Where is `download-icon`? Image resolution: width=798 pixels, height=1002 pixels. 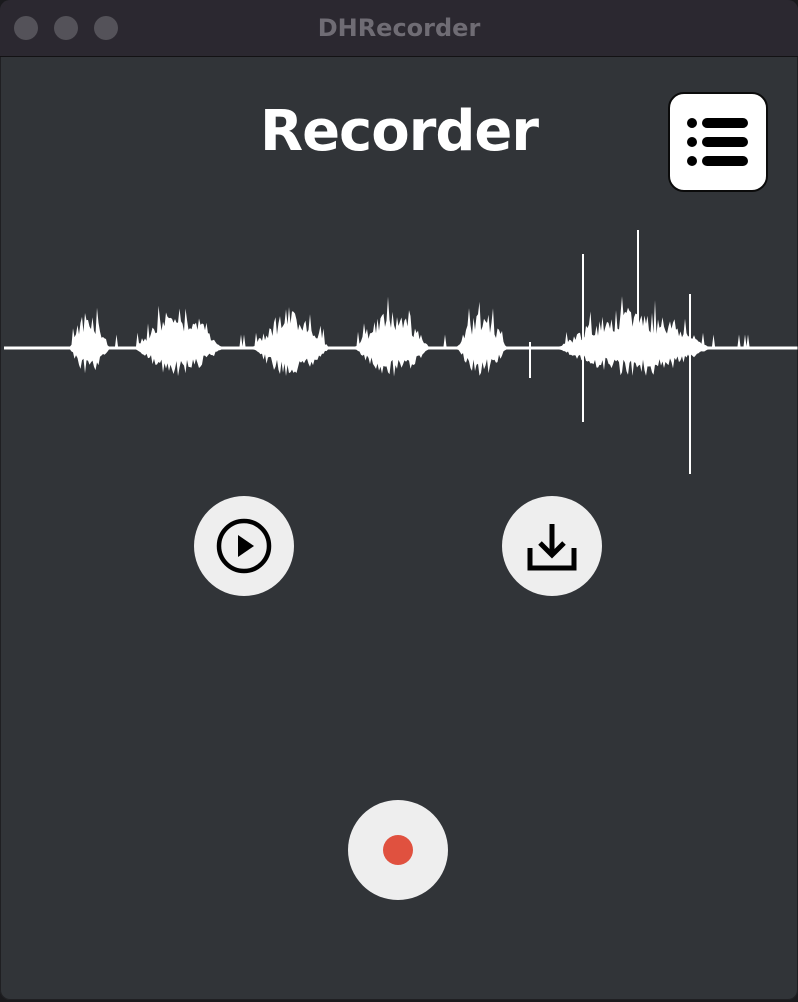 download-icon is located at coordinates (552, 547).